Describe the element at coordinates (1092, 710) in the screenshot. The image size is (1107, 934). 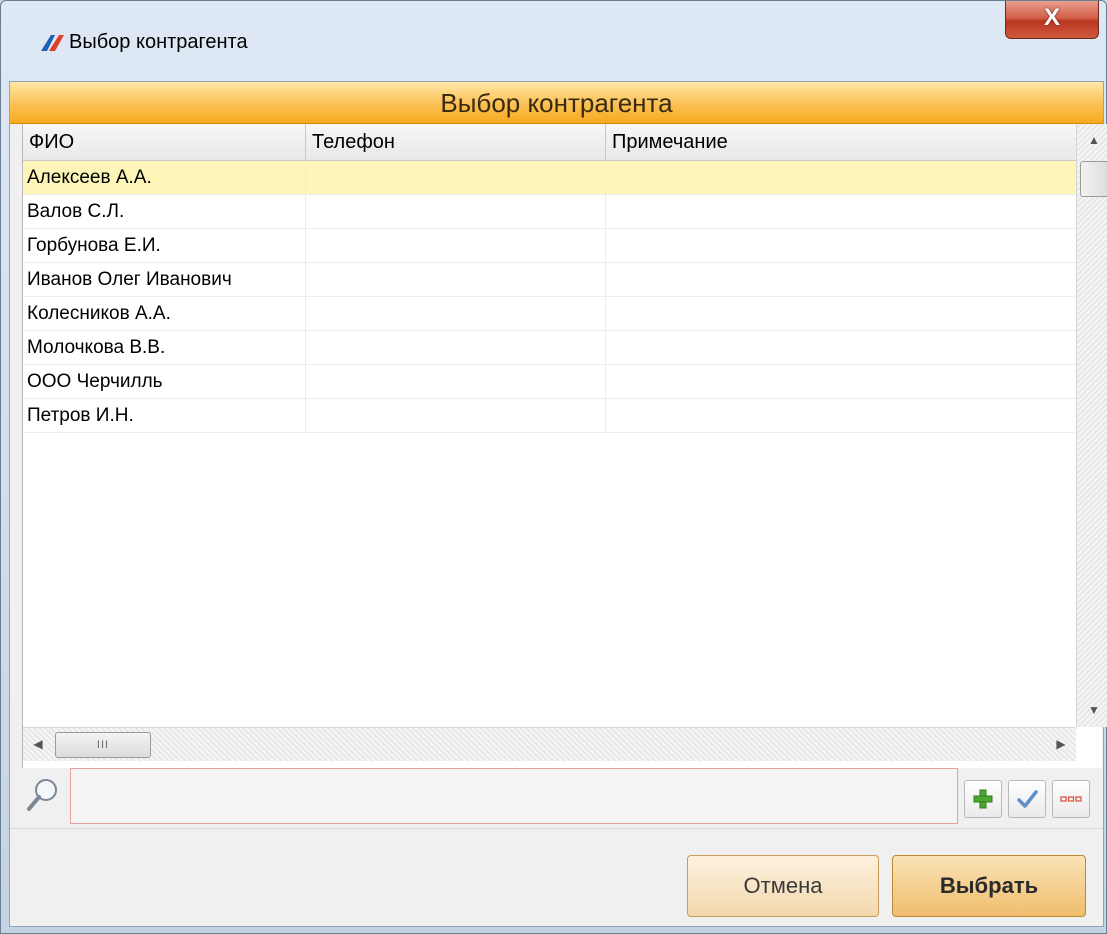
I see `scroll-down-arrow-icon: ▼` at that location.